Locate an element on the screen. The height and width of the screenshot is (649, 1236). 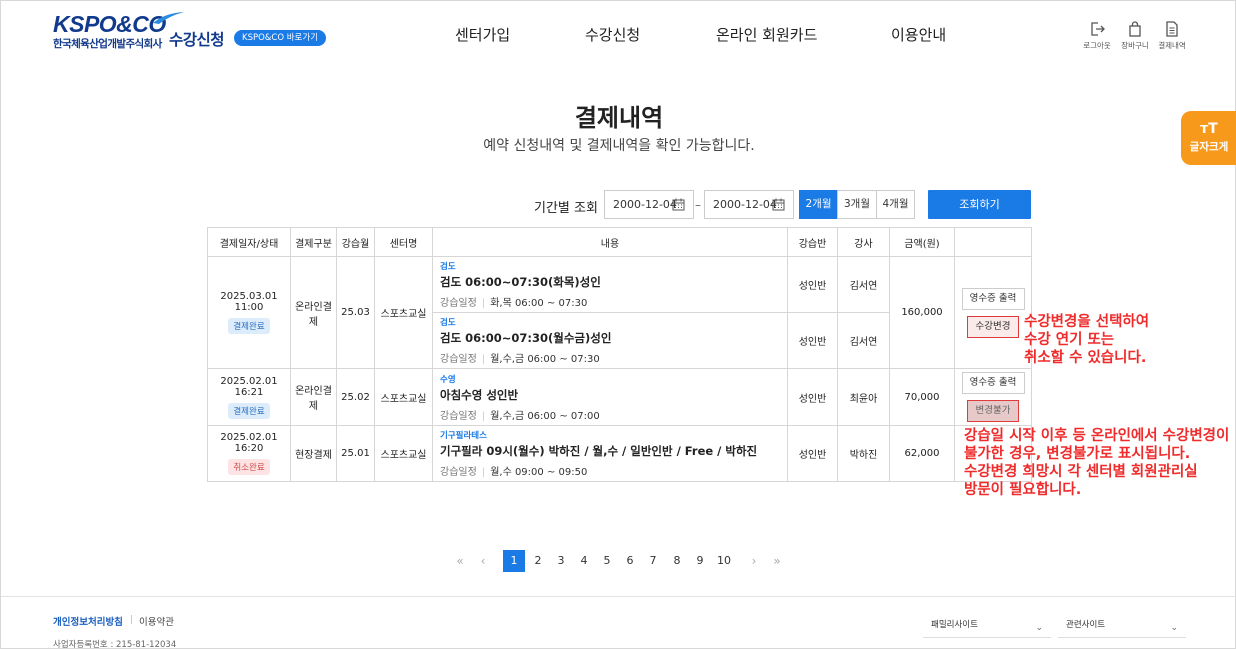
last-page-button: » is located at coordinates (777, 561).